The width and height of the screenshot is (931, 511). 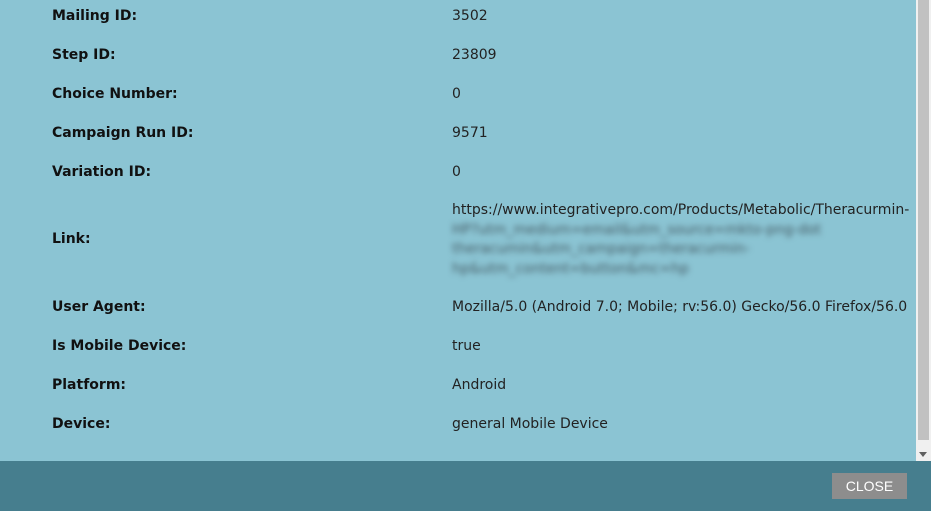 What do you see at coordinates (470, 133) in the screenshot?
I see `detail-value: 9571` at bounding box center [470, 133].